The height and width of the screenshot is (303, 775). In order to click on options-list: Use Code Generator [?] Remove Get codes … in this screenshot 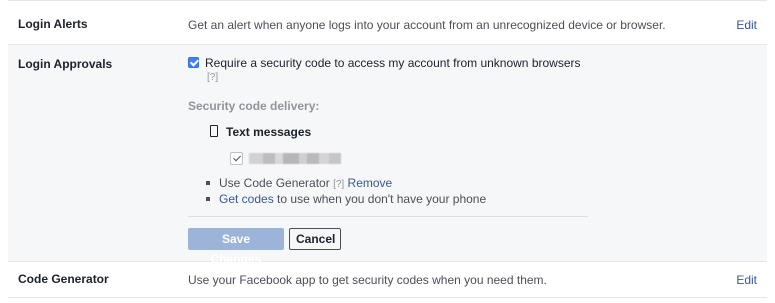, I will do `click(346, 191)`.